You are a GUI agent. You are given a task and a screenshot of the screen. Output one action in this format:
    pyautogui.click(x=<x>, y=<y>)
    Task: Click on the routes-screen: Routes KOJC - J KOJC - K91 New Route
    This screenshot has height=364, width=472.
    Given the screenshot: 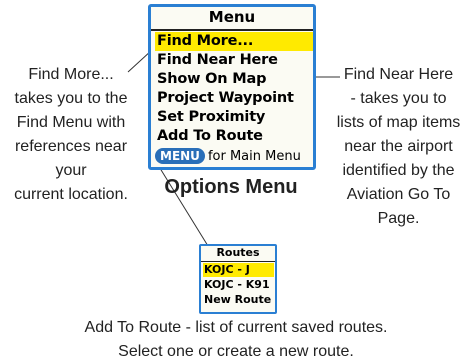 What is the action you would take?
    pyautogui.click(x=238, y=279)
    